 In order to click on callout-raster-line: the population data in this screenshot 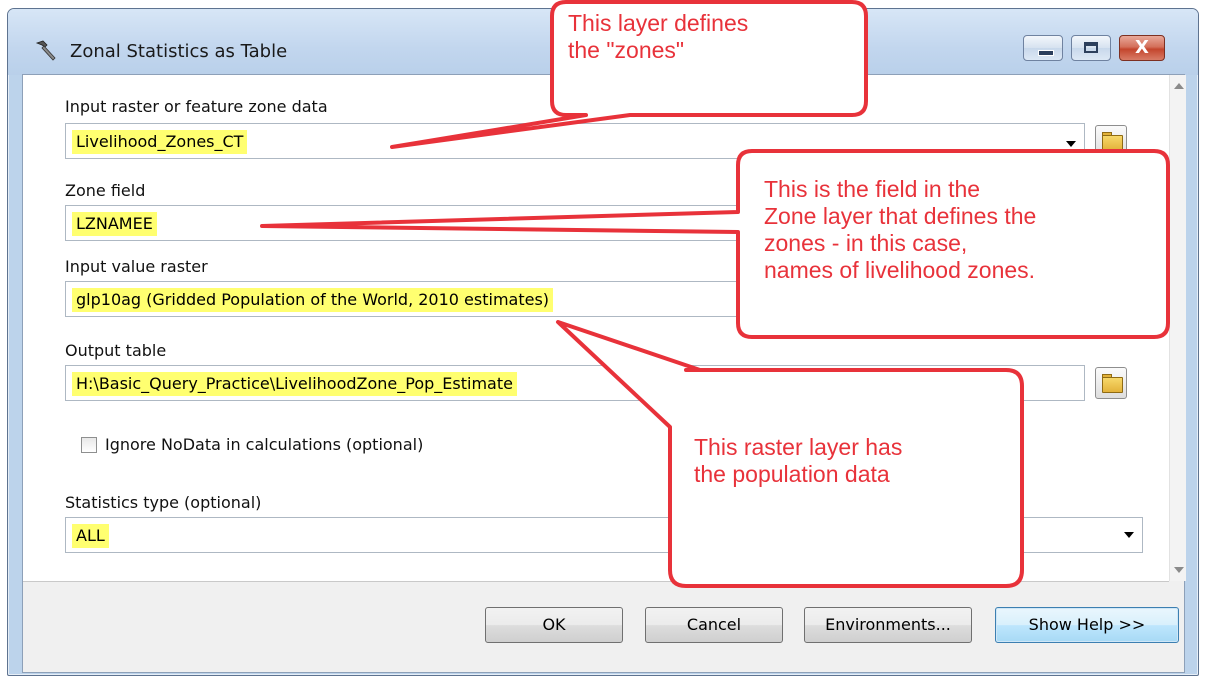, I will do `click(792, 474)`.